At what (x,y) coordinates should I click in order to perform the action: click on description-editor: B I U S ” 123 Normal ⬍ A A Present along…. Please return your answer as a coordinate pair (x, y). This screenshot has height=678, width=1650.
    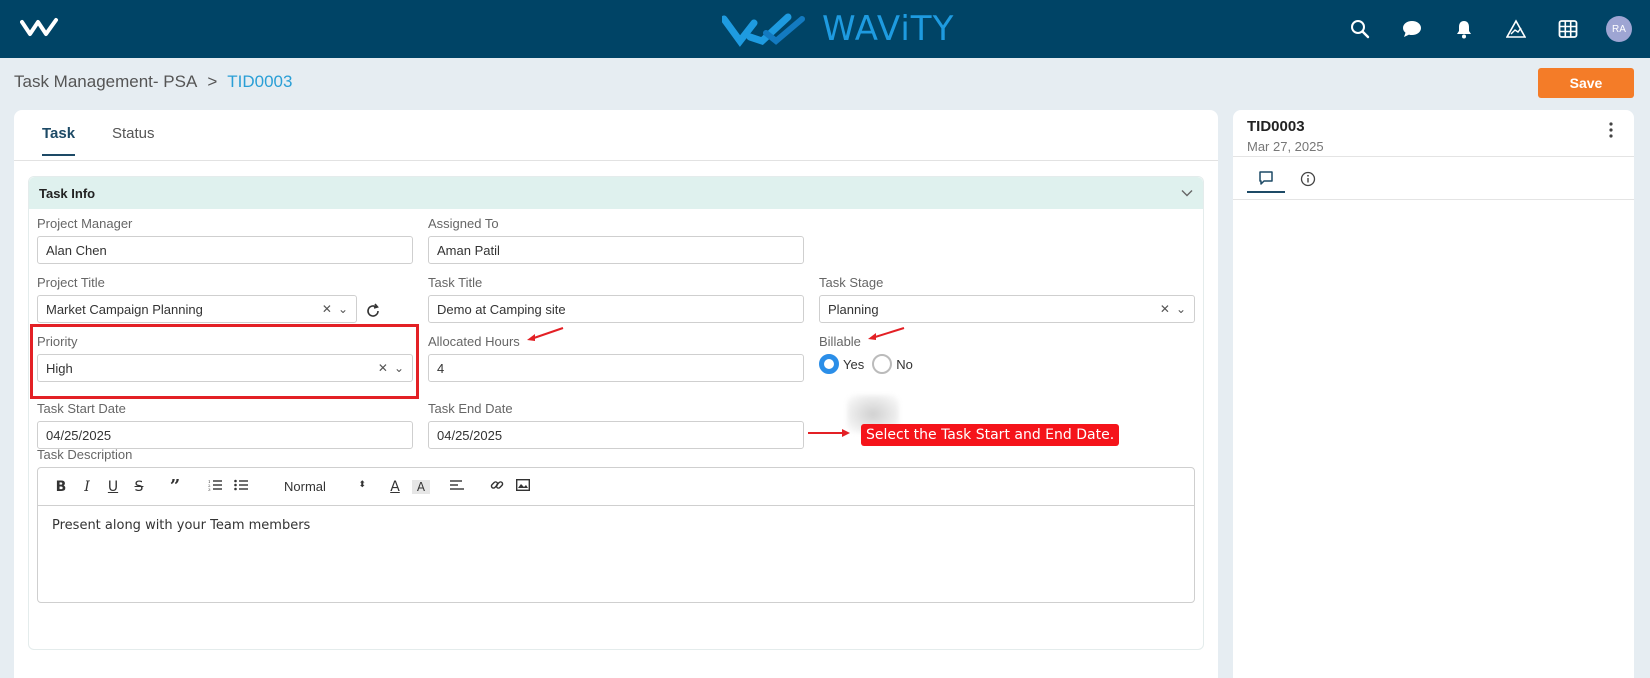
    Looking at the image, I should click on (616, 535).